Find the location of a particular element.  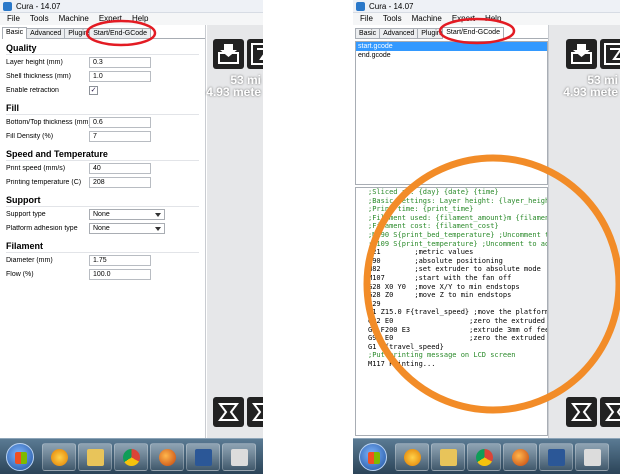

layer-height-input: 0.3 is located at coordinates (120, 62).